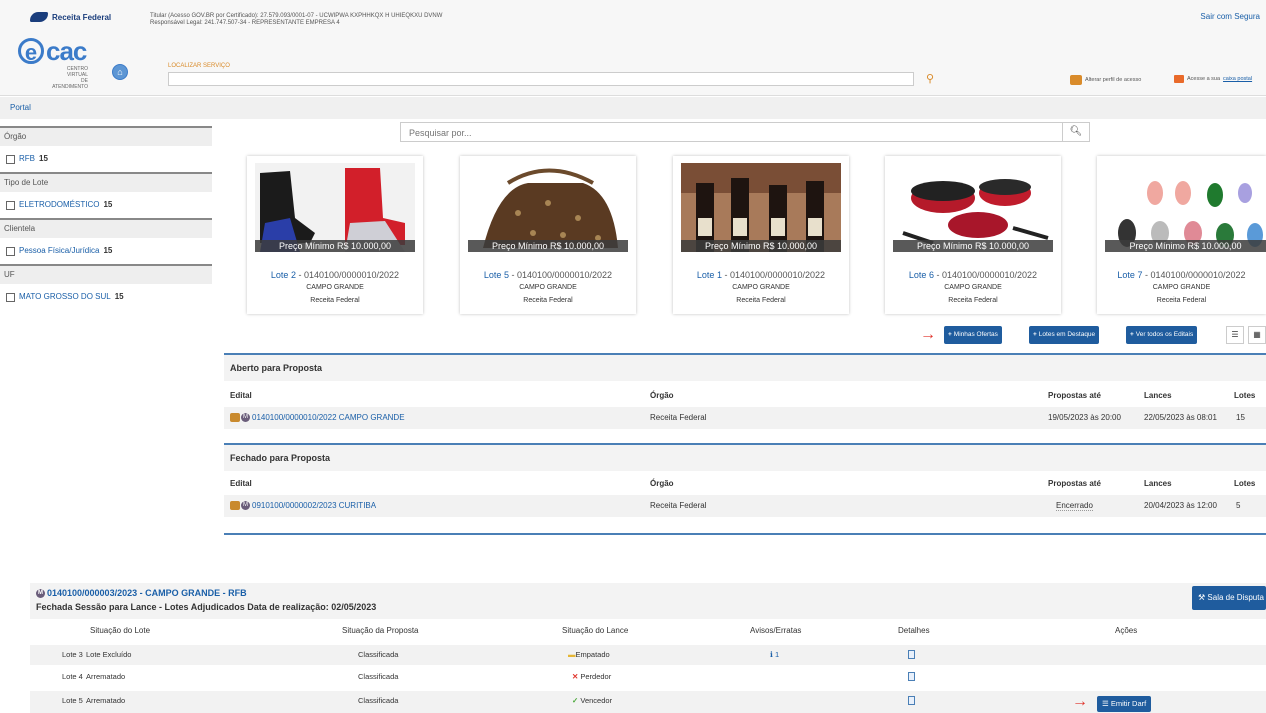 The height and width of the screenshot is (713, 1266). Describe the element at coordinates (66, 51) in the screenshot. I see `ecac-cac-letters: cac` at that location.